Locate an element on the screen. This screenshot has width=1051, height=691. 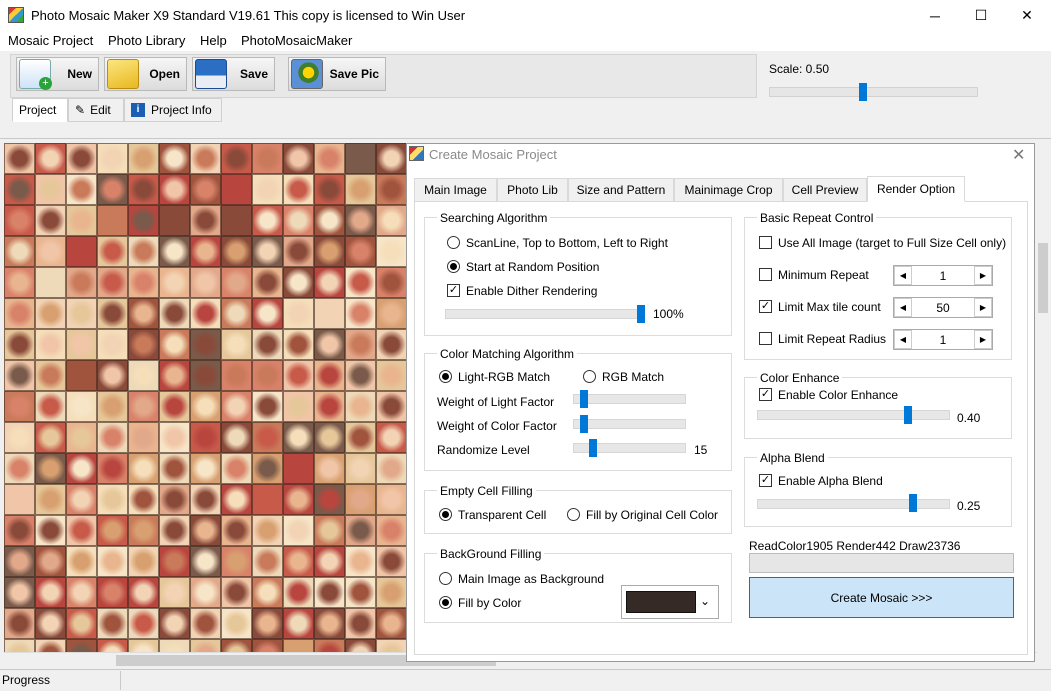
randomize-slider-thumb is located at coordinates (593, 448).